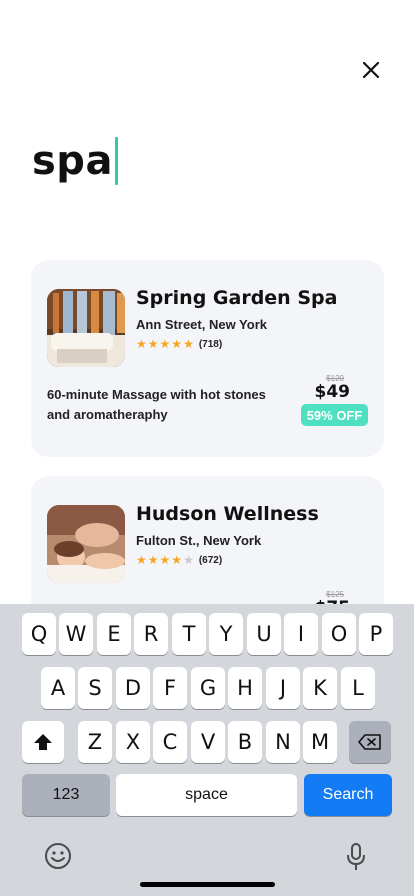 Image resolution: width=414 pixels, height=896 pixels. Describe the element at coordinates (58, 688) in the screenshot. I see `key-a: A` at that location.